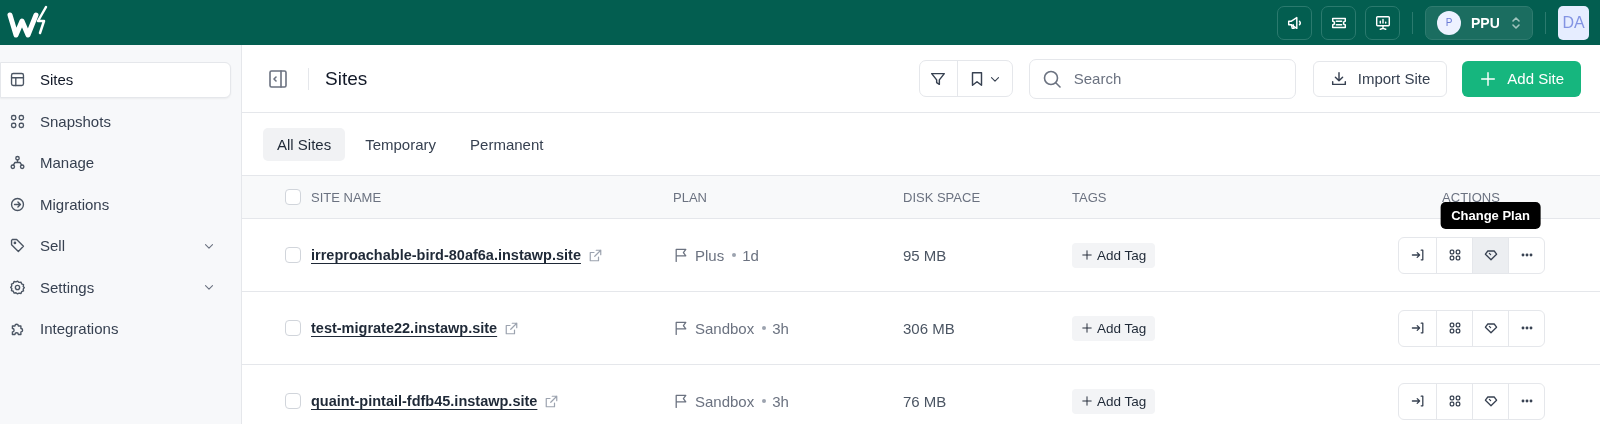  Describe the element at coordinates (1479, 22) in the screenshot. I see `workspace-switcher: P PPU` at that location.